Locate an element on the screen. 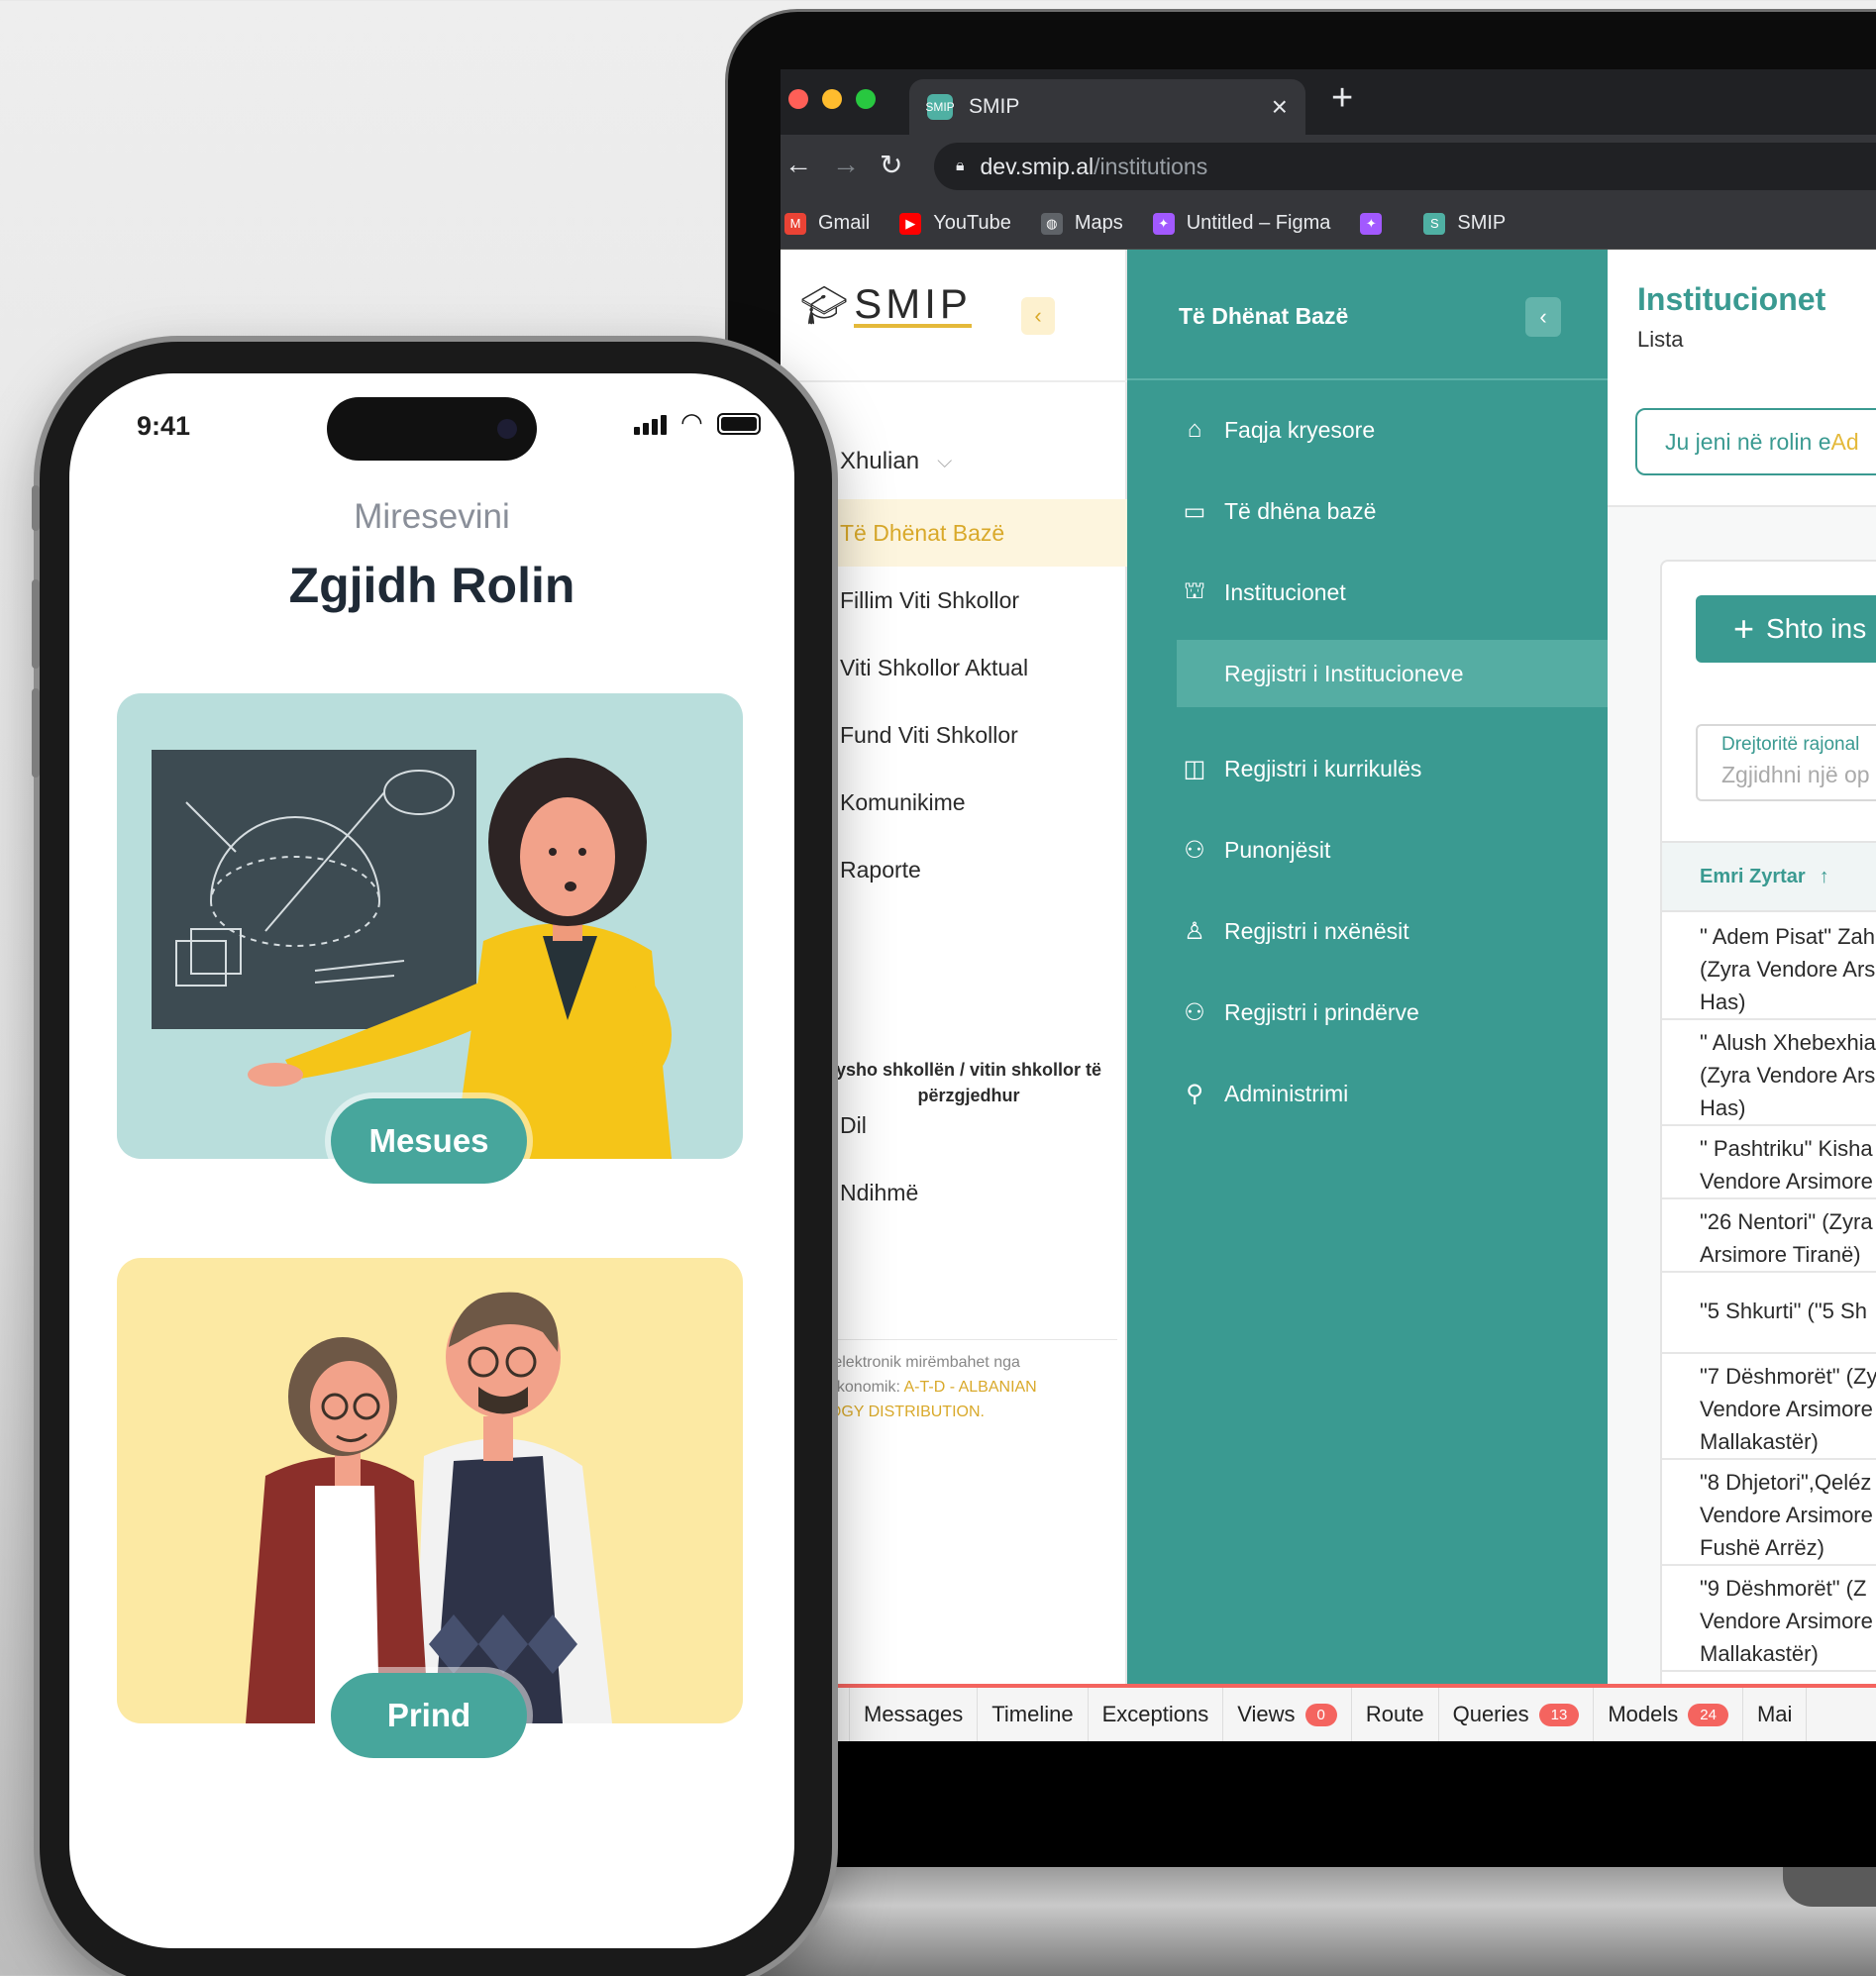 The width and height of the screenshot is (1876, 1976). footer-line: i ekonomik: is located at coordinates (862, 1387).